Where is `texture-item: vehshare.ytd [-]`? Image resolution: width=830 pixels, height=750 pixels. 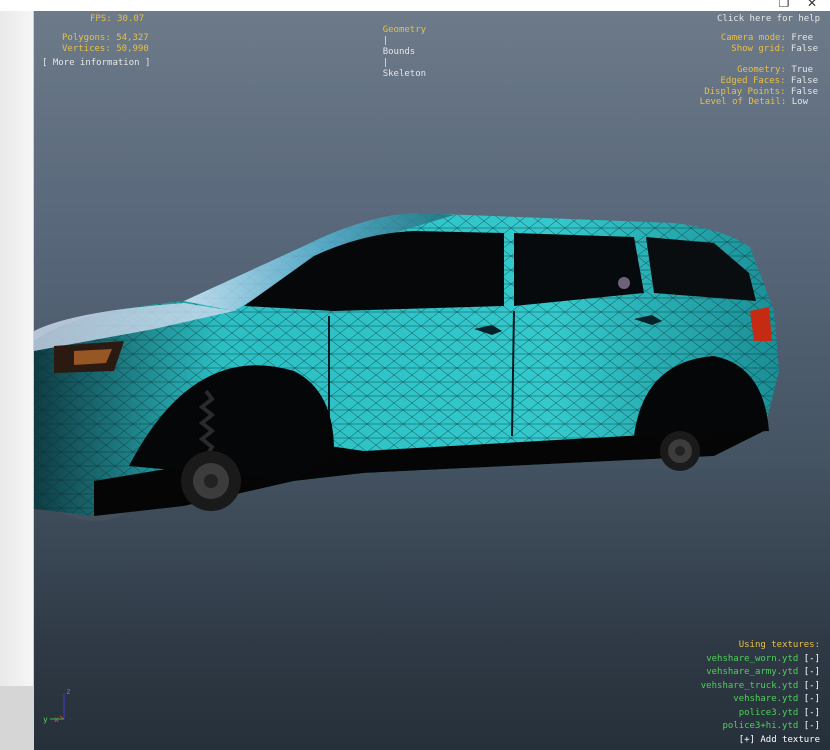
texture-item: vehshare.ytd [-] is located at coordinates (776, 699).